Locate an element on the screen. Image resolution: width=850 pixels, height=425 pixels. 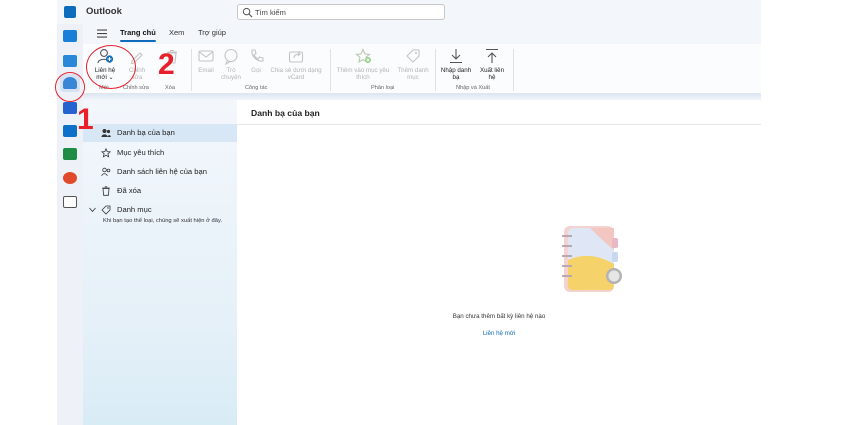
import-label-2: bạ is located at coordinates (456, 77).